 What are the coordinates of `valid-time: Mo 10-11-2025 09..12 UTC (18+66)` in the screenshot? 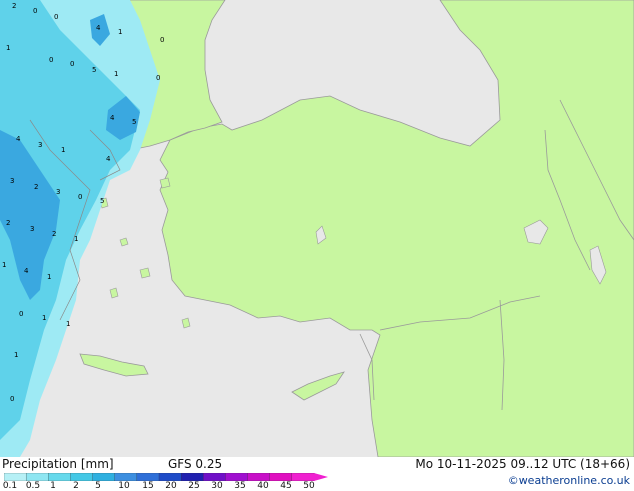 It's located at (522, 464).